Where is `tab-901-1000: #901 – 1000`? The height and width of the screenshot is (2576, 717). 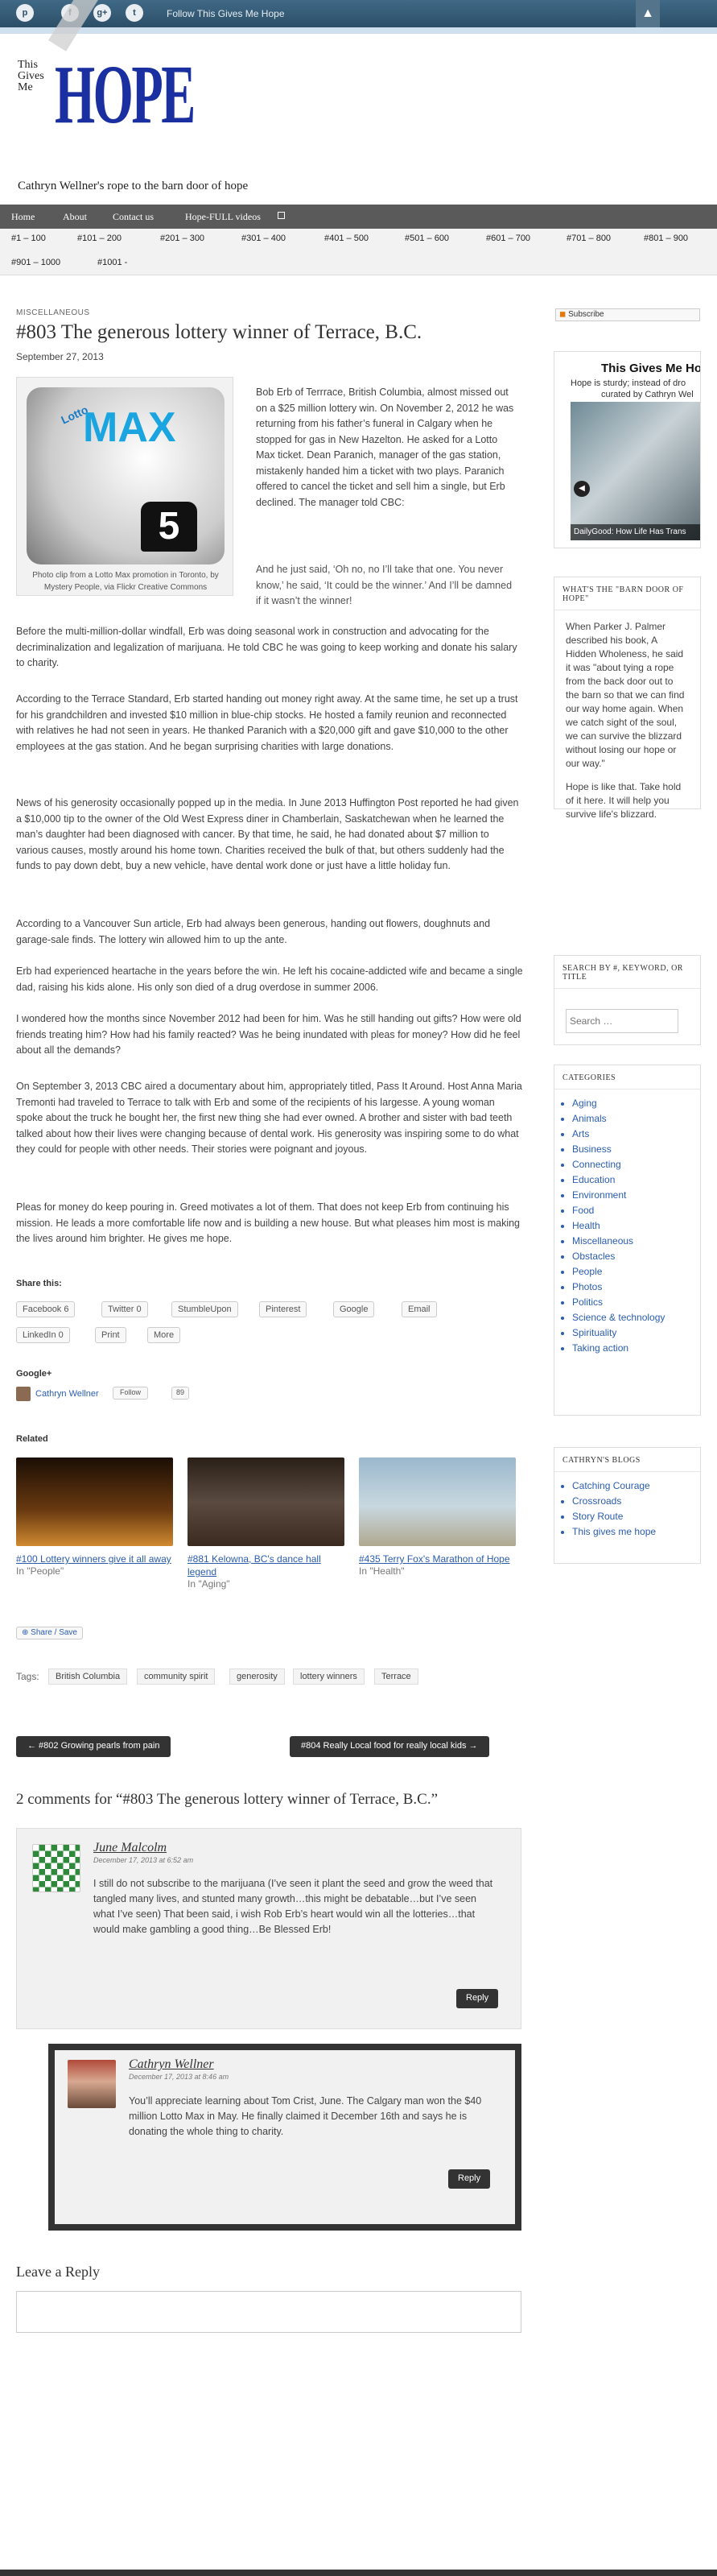 tab-901-1000: #901 – 1000 is located at coordinates (35, 262).